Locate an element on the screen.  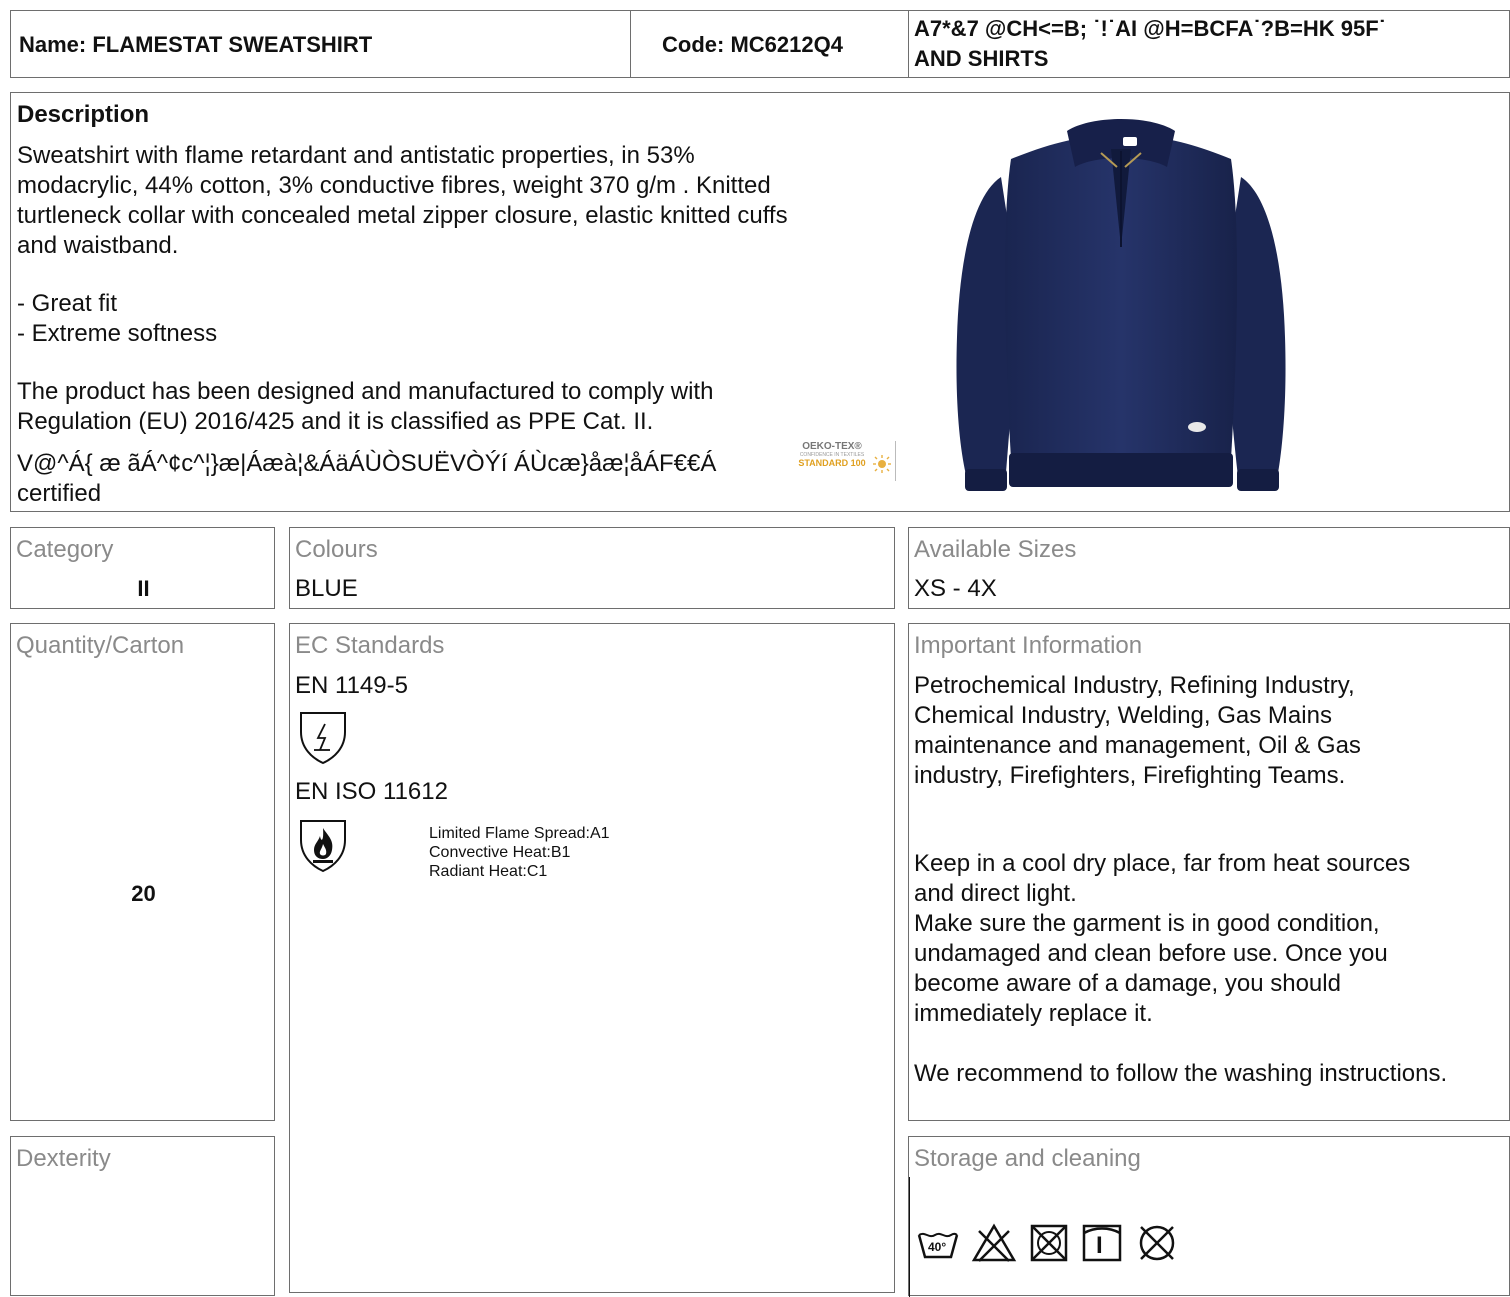
ec-standards-label: EC Standards is located at coordinates (370, 645).